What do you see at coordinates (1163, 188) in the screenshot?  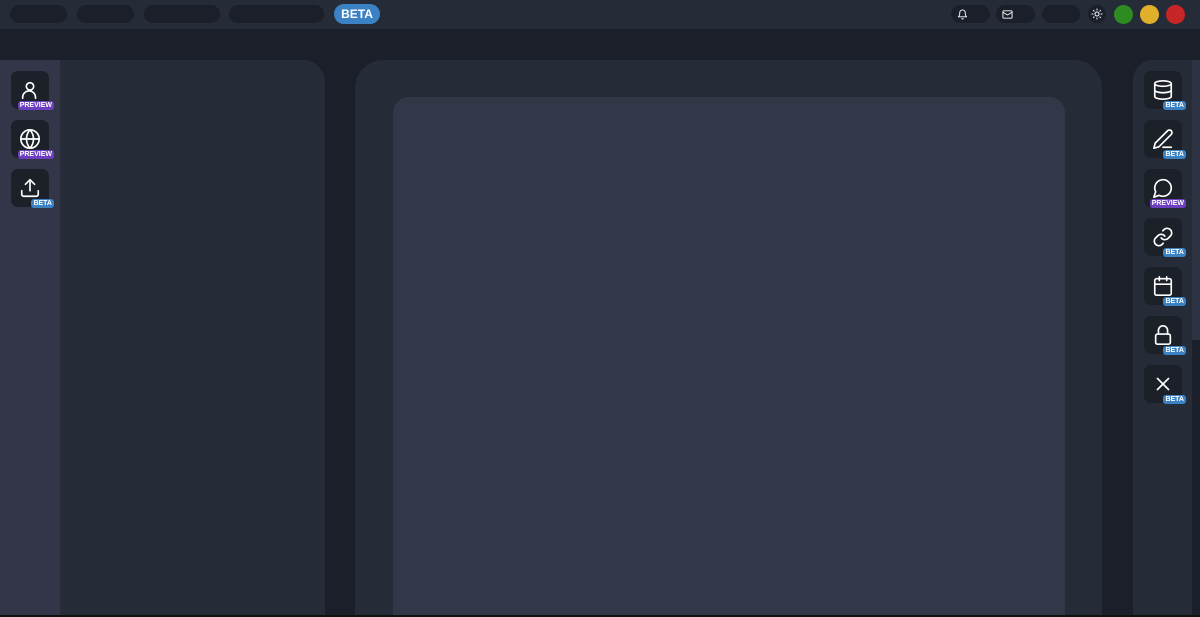 I see `chat-icon` at bounding box center [1163, 188].